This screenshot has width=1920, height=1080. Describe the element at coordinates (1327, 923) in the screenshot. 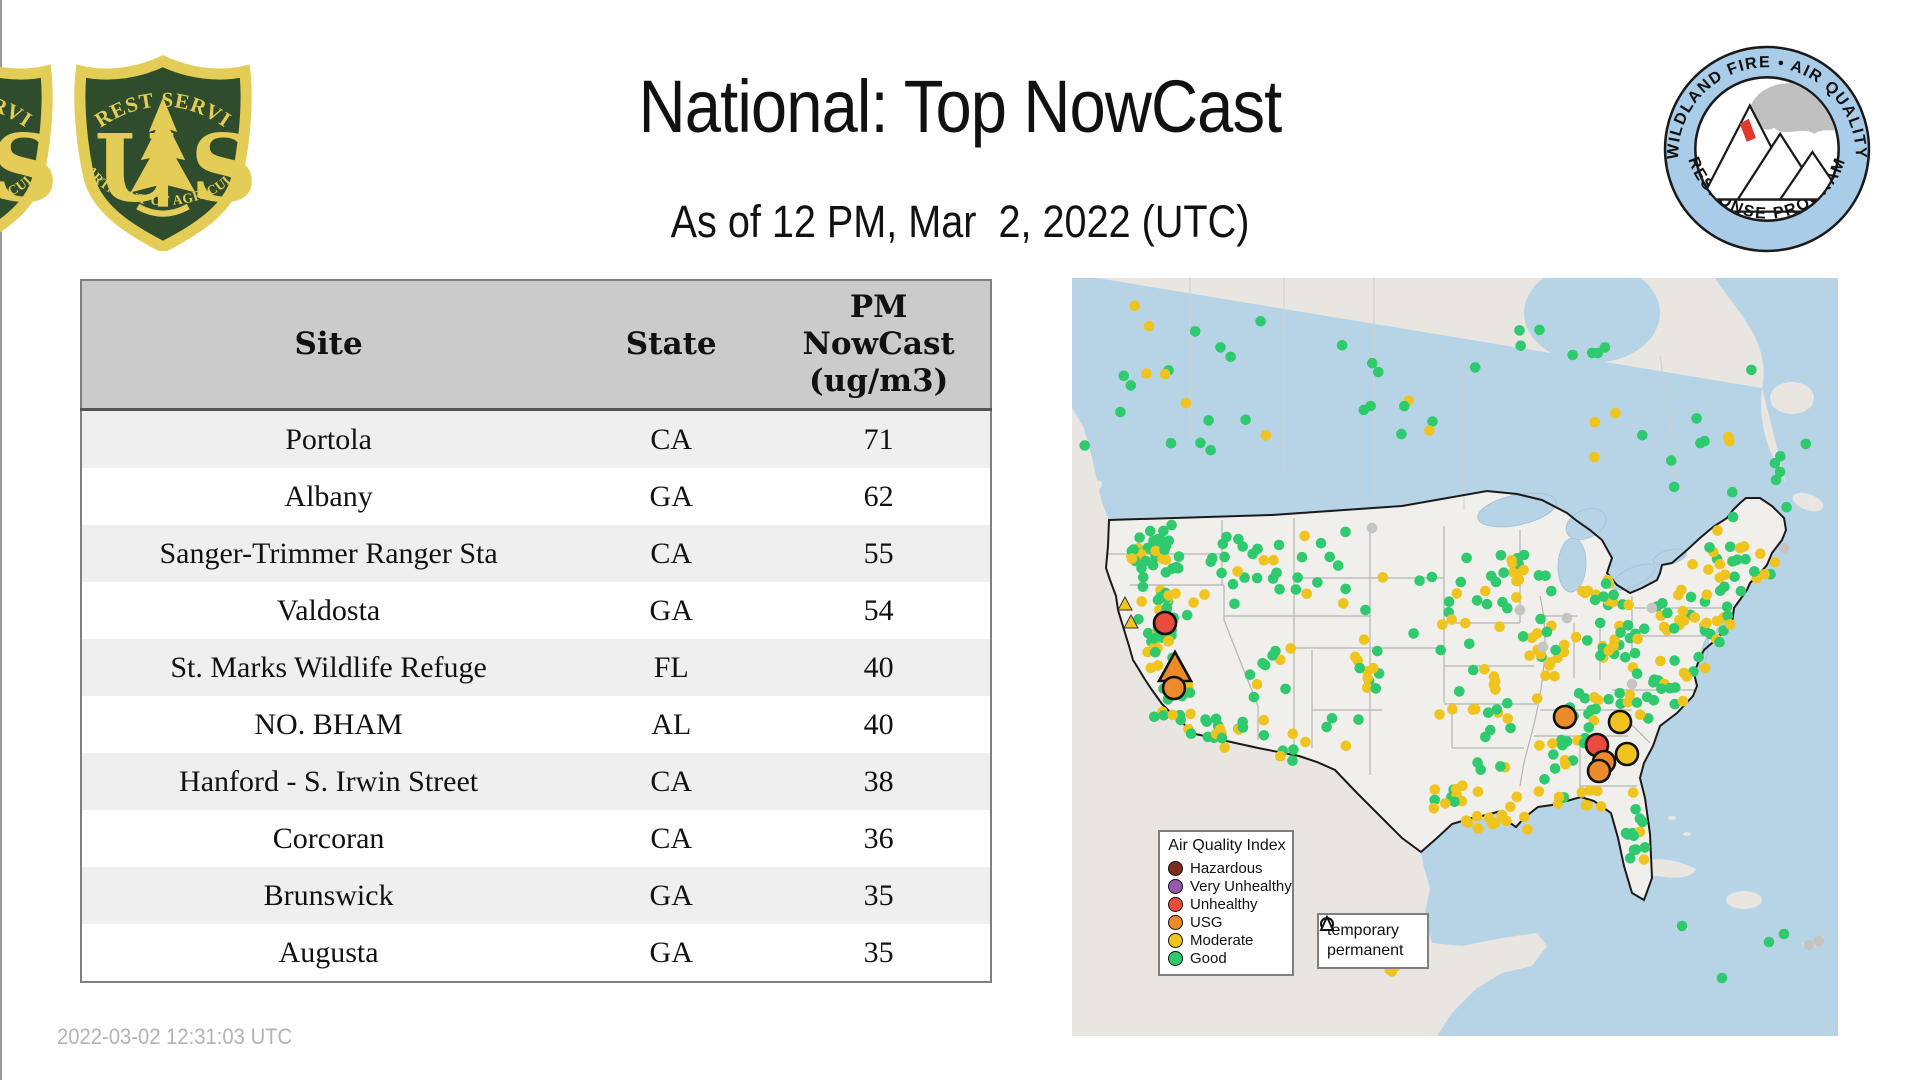

I see `permanent-site-icon` at that location.